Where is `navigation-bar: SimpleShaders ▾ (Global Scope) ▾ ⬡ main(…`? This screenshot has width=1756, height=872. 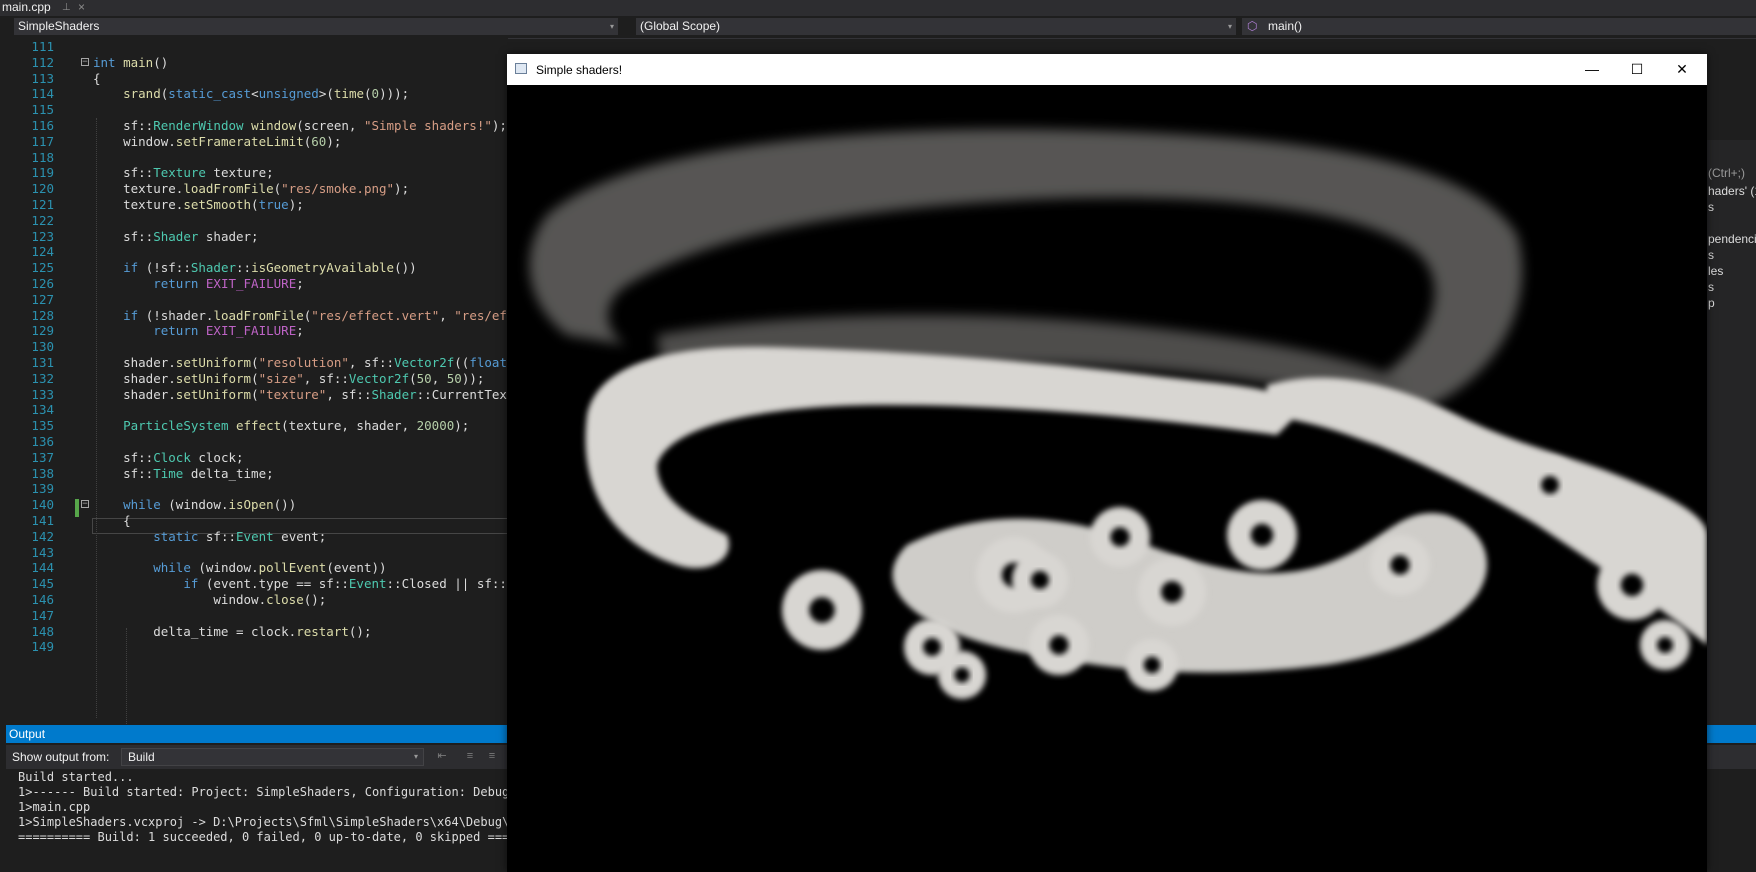
navigation-bar: SimpleShaders ▾ (Global Scope) ▾ ⬡ main(… is located at coordinates (878, 27).